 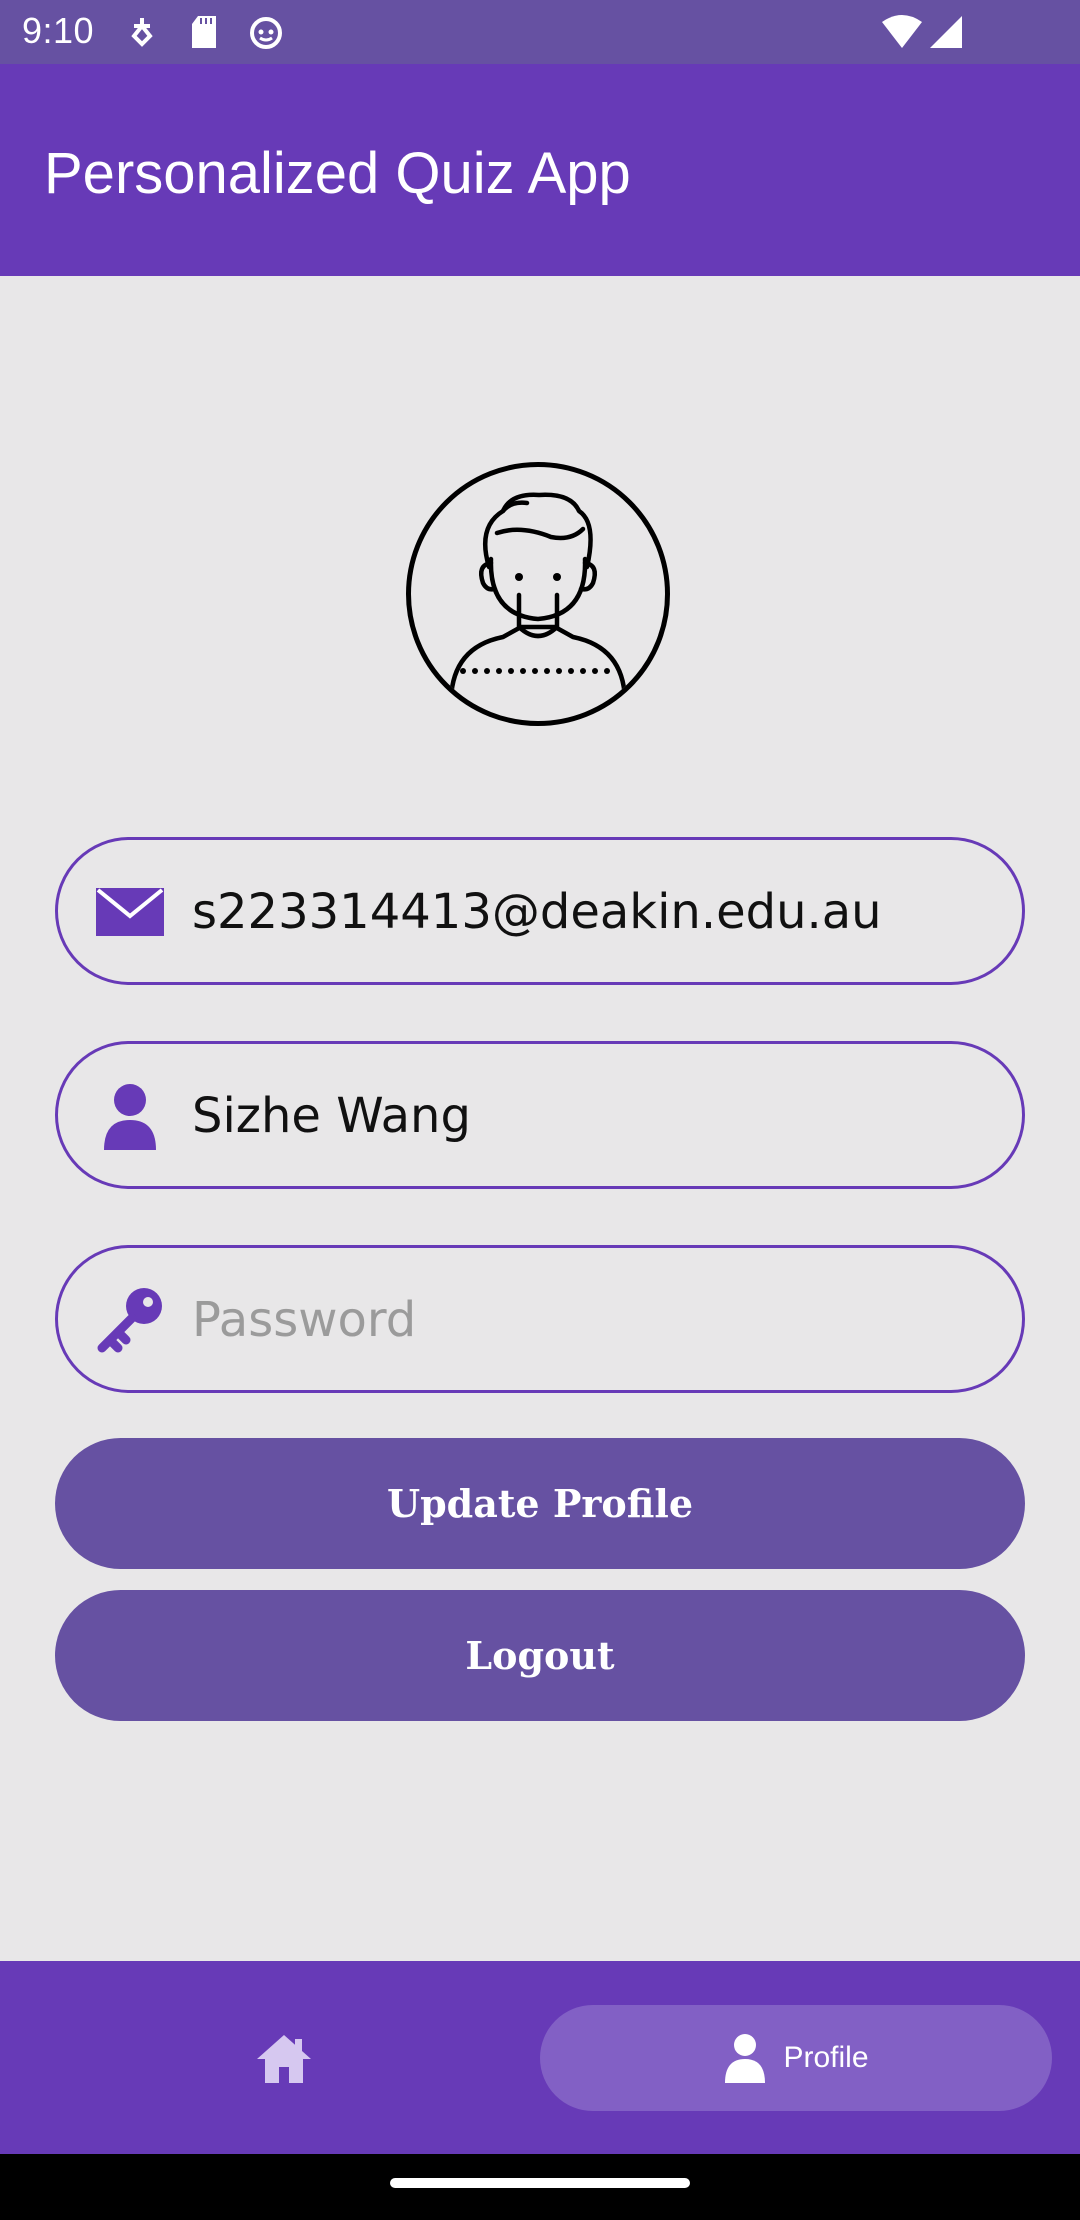 I want to click on status-bar: 9:10, so click(x=540, y=32).